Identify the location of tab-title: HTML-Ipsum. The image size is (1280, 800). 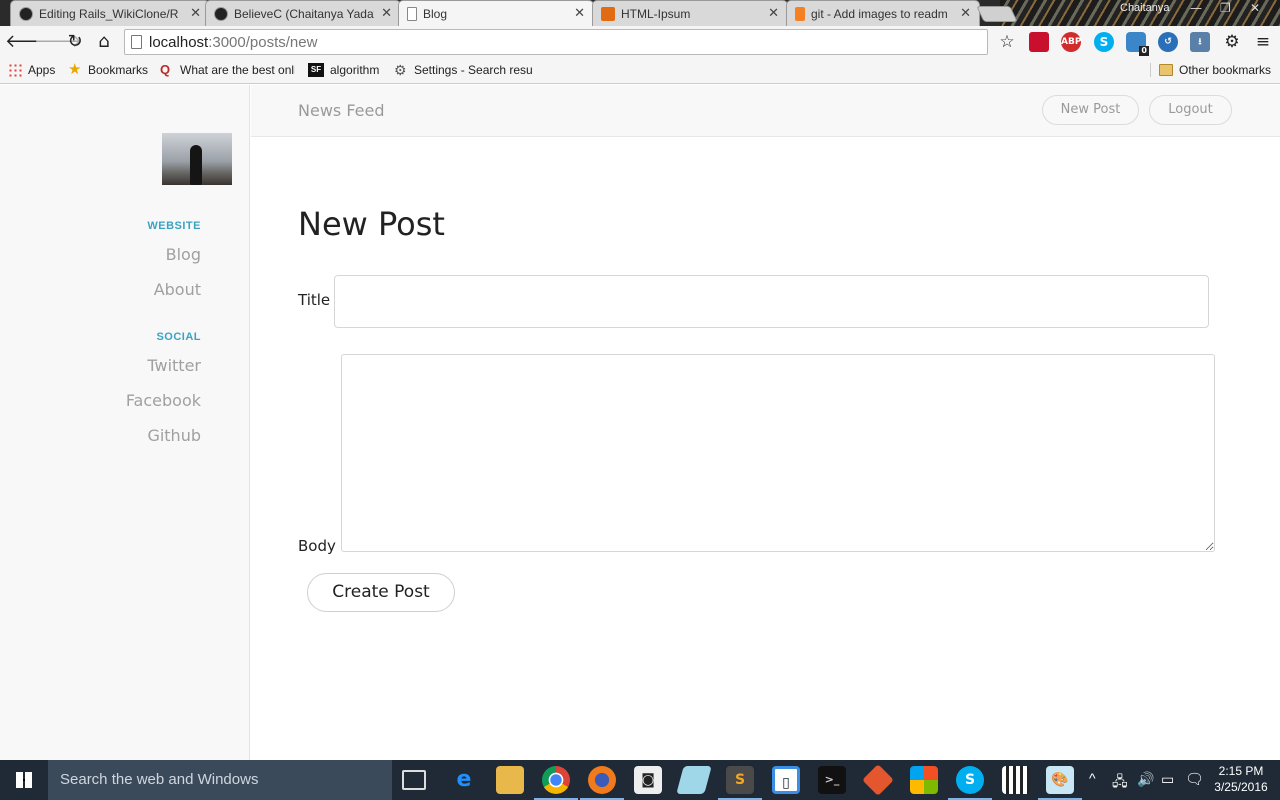
(656, 13).